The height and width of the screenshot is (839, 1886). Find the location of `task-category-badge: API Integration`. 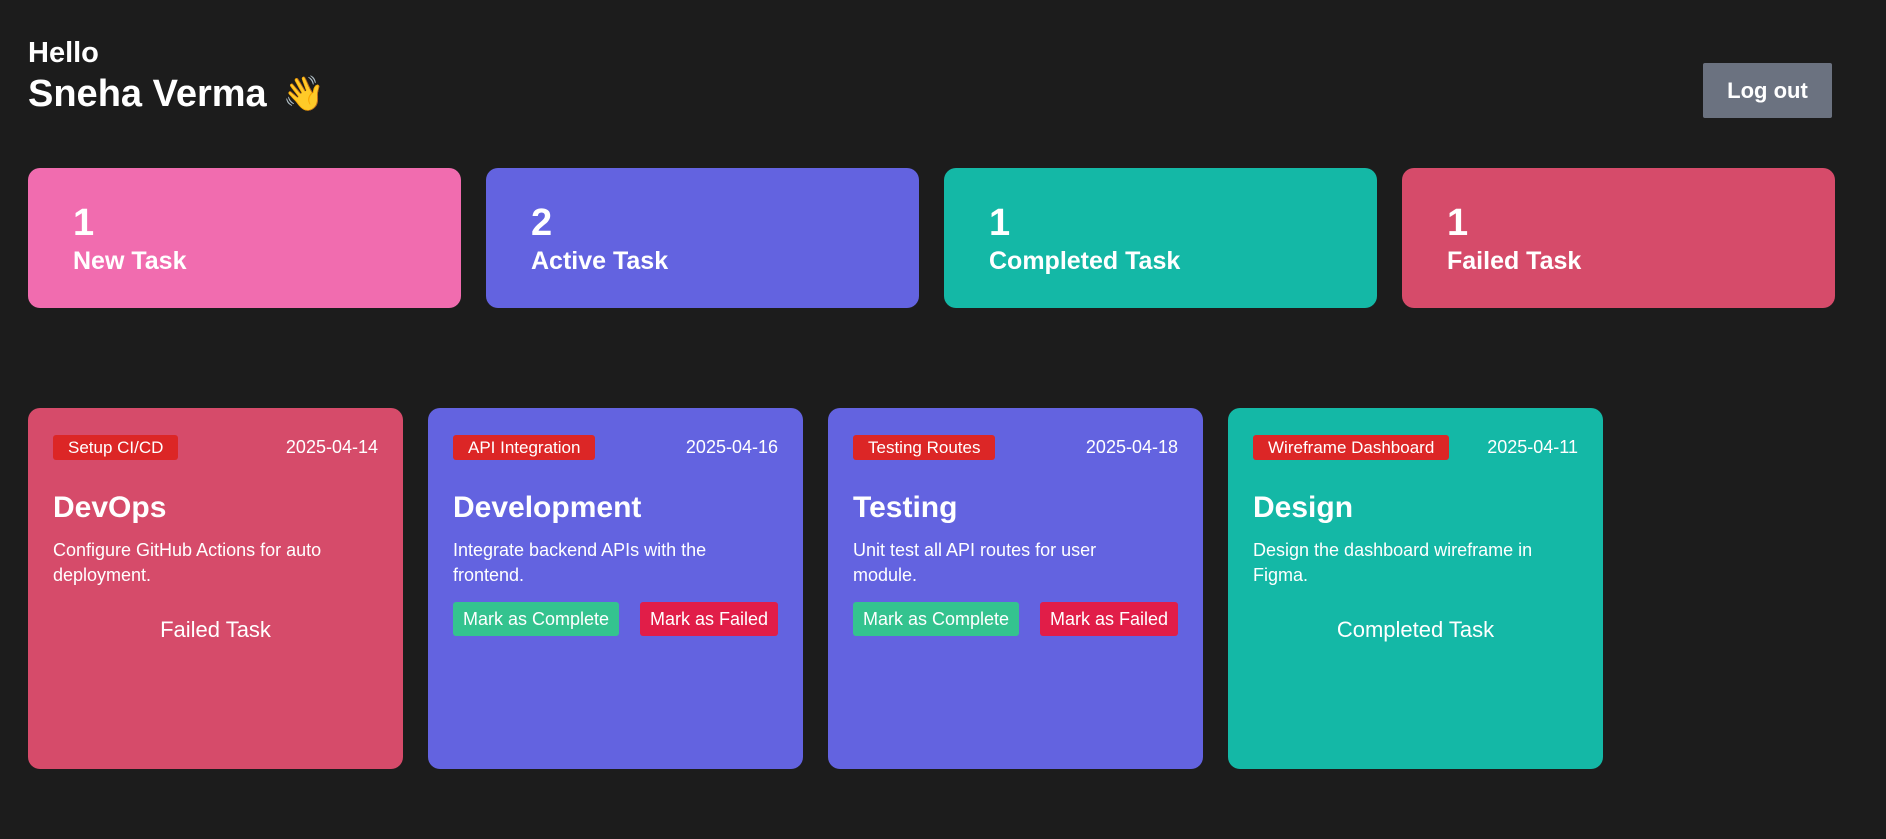

task-category-badge: API Integration is located at coordinates (524, 447).